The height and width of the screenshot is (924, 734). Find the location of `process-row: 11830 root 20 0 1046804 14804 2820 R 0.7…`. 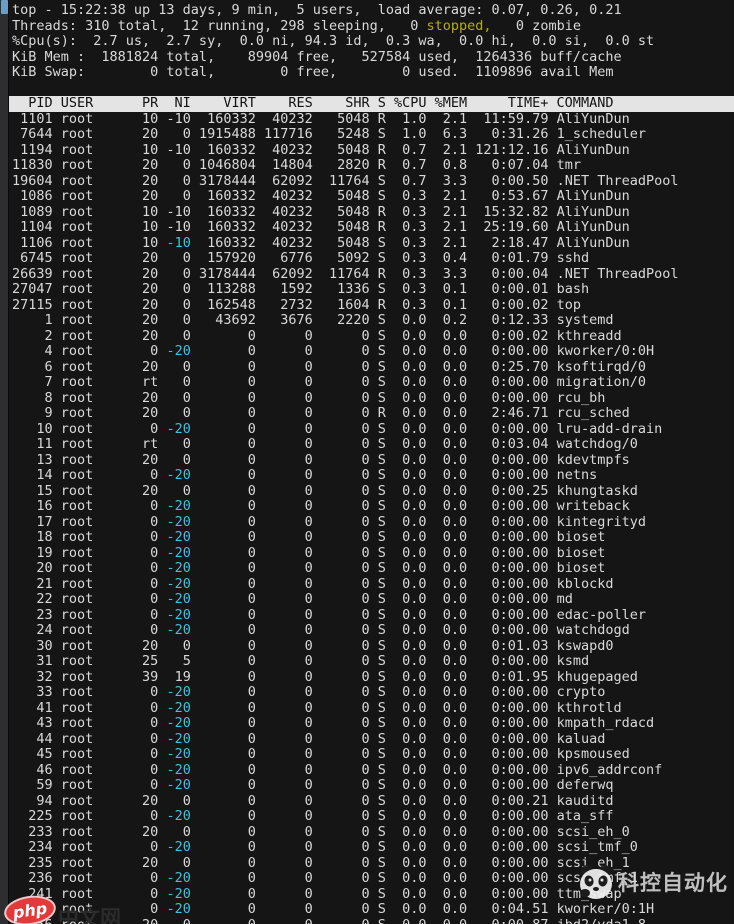

process-row: 11830 root 20 0 1046804 14804 2820 R 0.7… is located at coordinates (296, 165).